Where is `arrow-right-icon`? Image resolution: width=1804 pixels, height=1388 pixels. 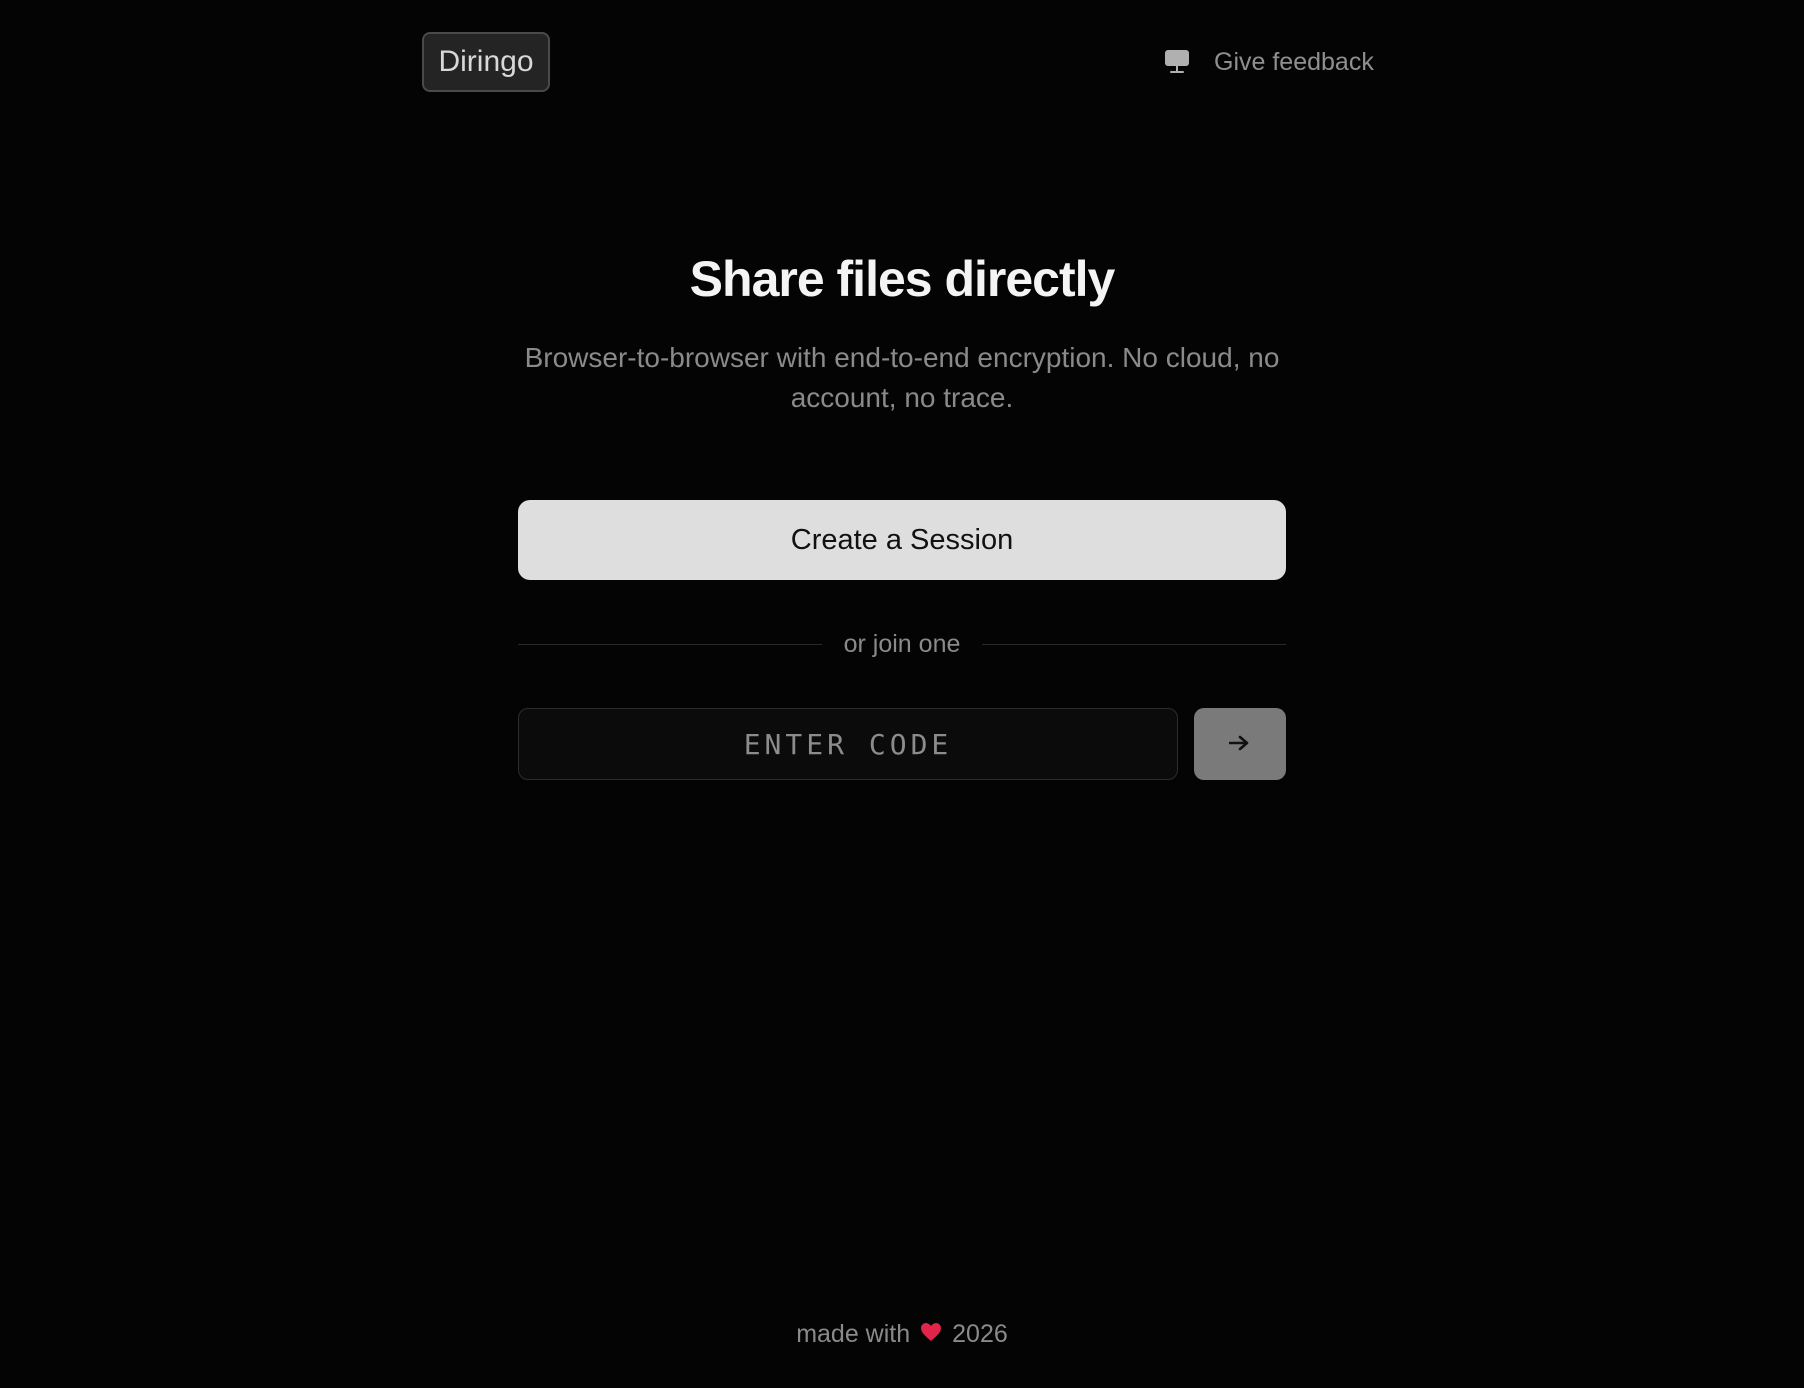
arrow-right-icon is located at coordinates (1239, 744).